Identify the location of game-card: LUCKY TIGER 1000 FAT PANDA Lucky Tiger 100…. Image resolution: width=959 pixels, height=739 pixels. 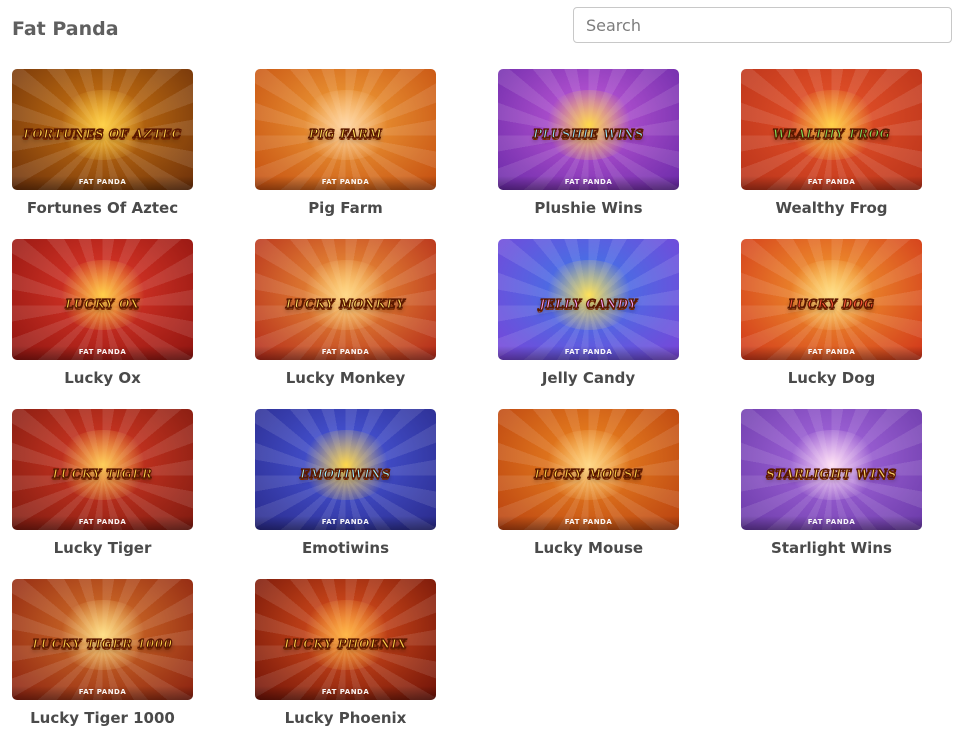
(102, 659).